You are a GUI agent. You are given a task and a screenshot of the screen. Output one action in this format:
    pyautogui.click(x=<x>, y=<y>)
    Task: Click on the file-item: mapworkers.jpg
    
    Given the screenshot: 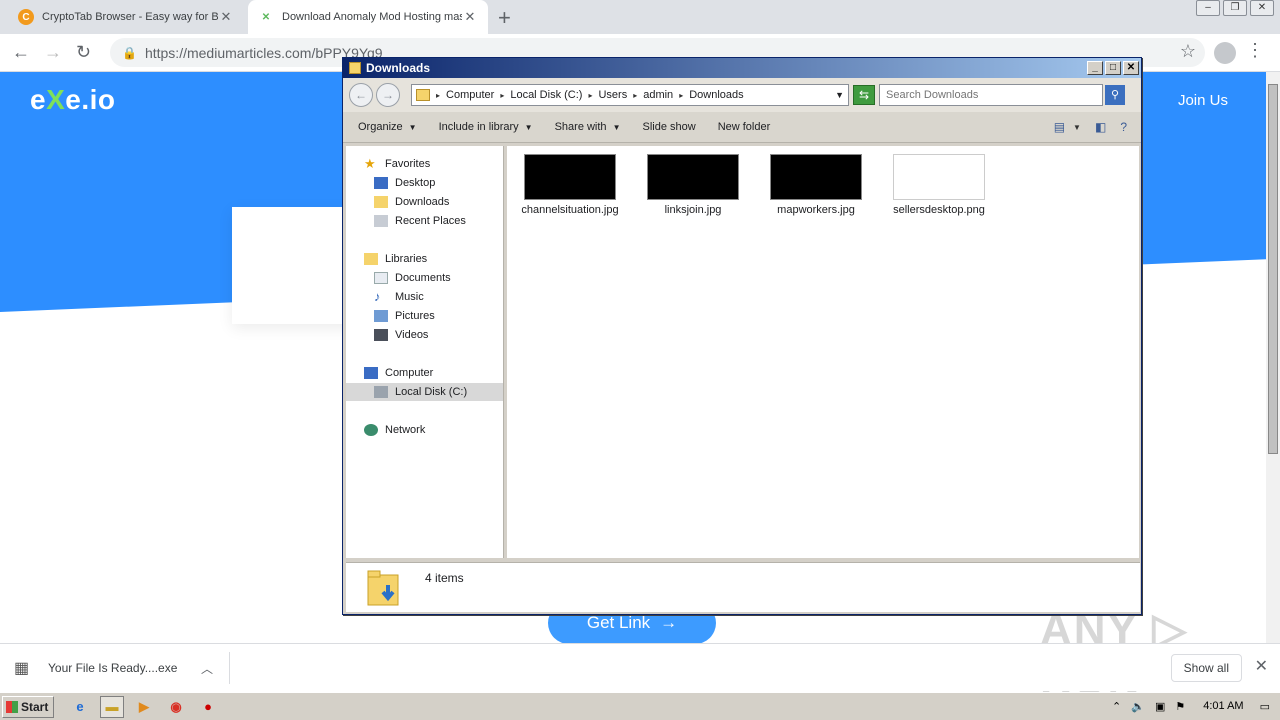 What is the action you would take?
    pyautogui.click(x=816, y=185)
    